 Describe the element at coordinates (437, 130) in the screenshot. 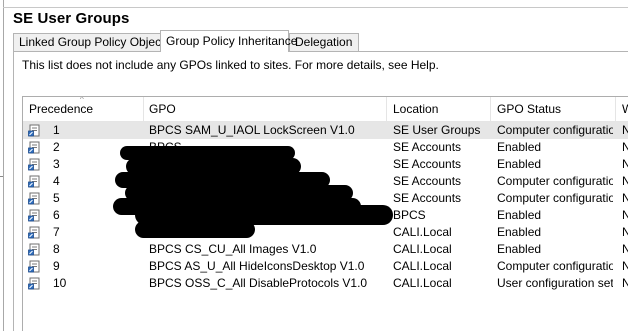

I see `cell-location: SE User Groups` at that location.